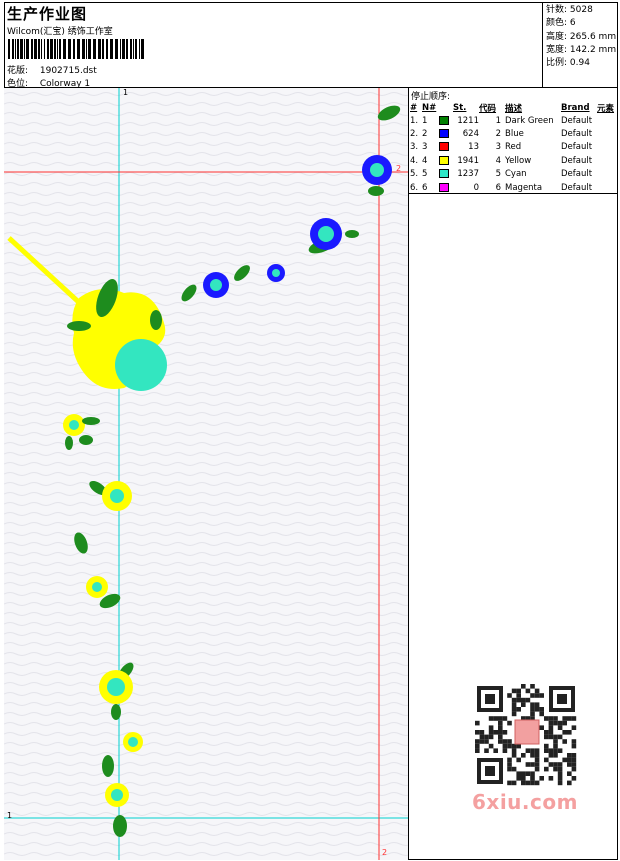  What do you see at coordinates (501, 134) in the screenshot?
I see `table-row: 2. 2 624 2 Blue Default` at bounding box center [501, 134].